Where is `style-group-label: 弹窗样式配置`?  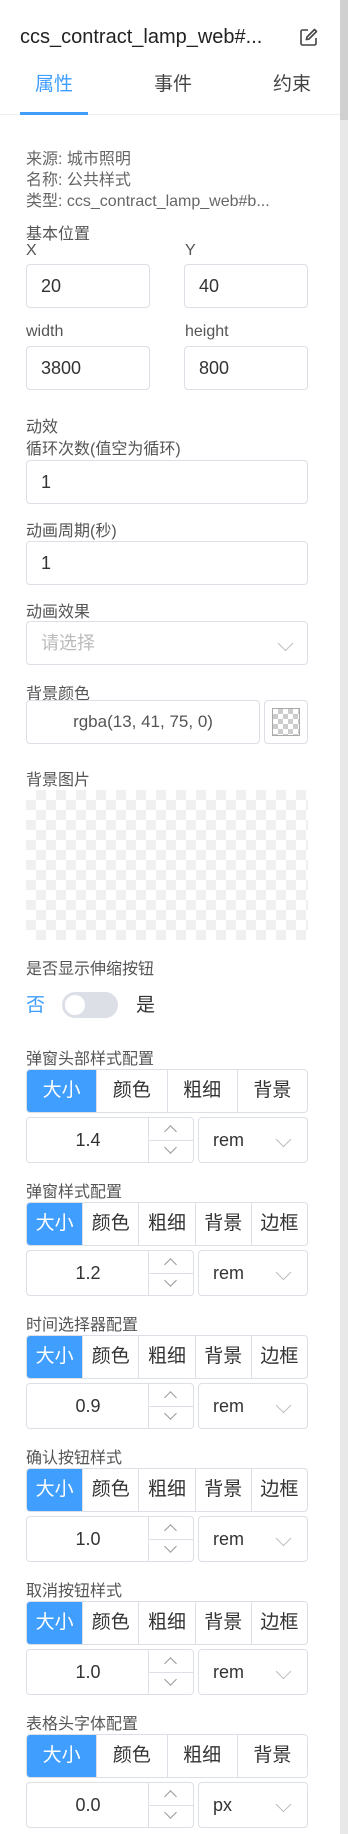 style-group-label: 弹窗样式配置 is located at coordinates (74, 1192).